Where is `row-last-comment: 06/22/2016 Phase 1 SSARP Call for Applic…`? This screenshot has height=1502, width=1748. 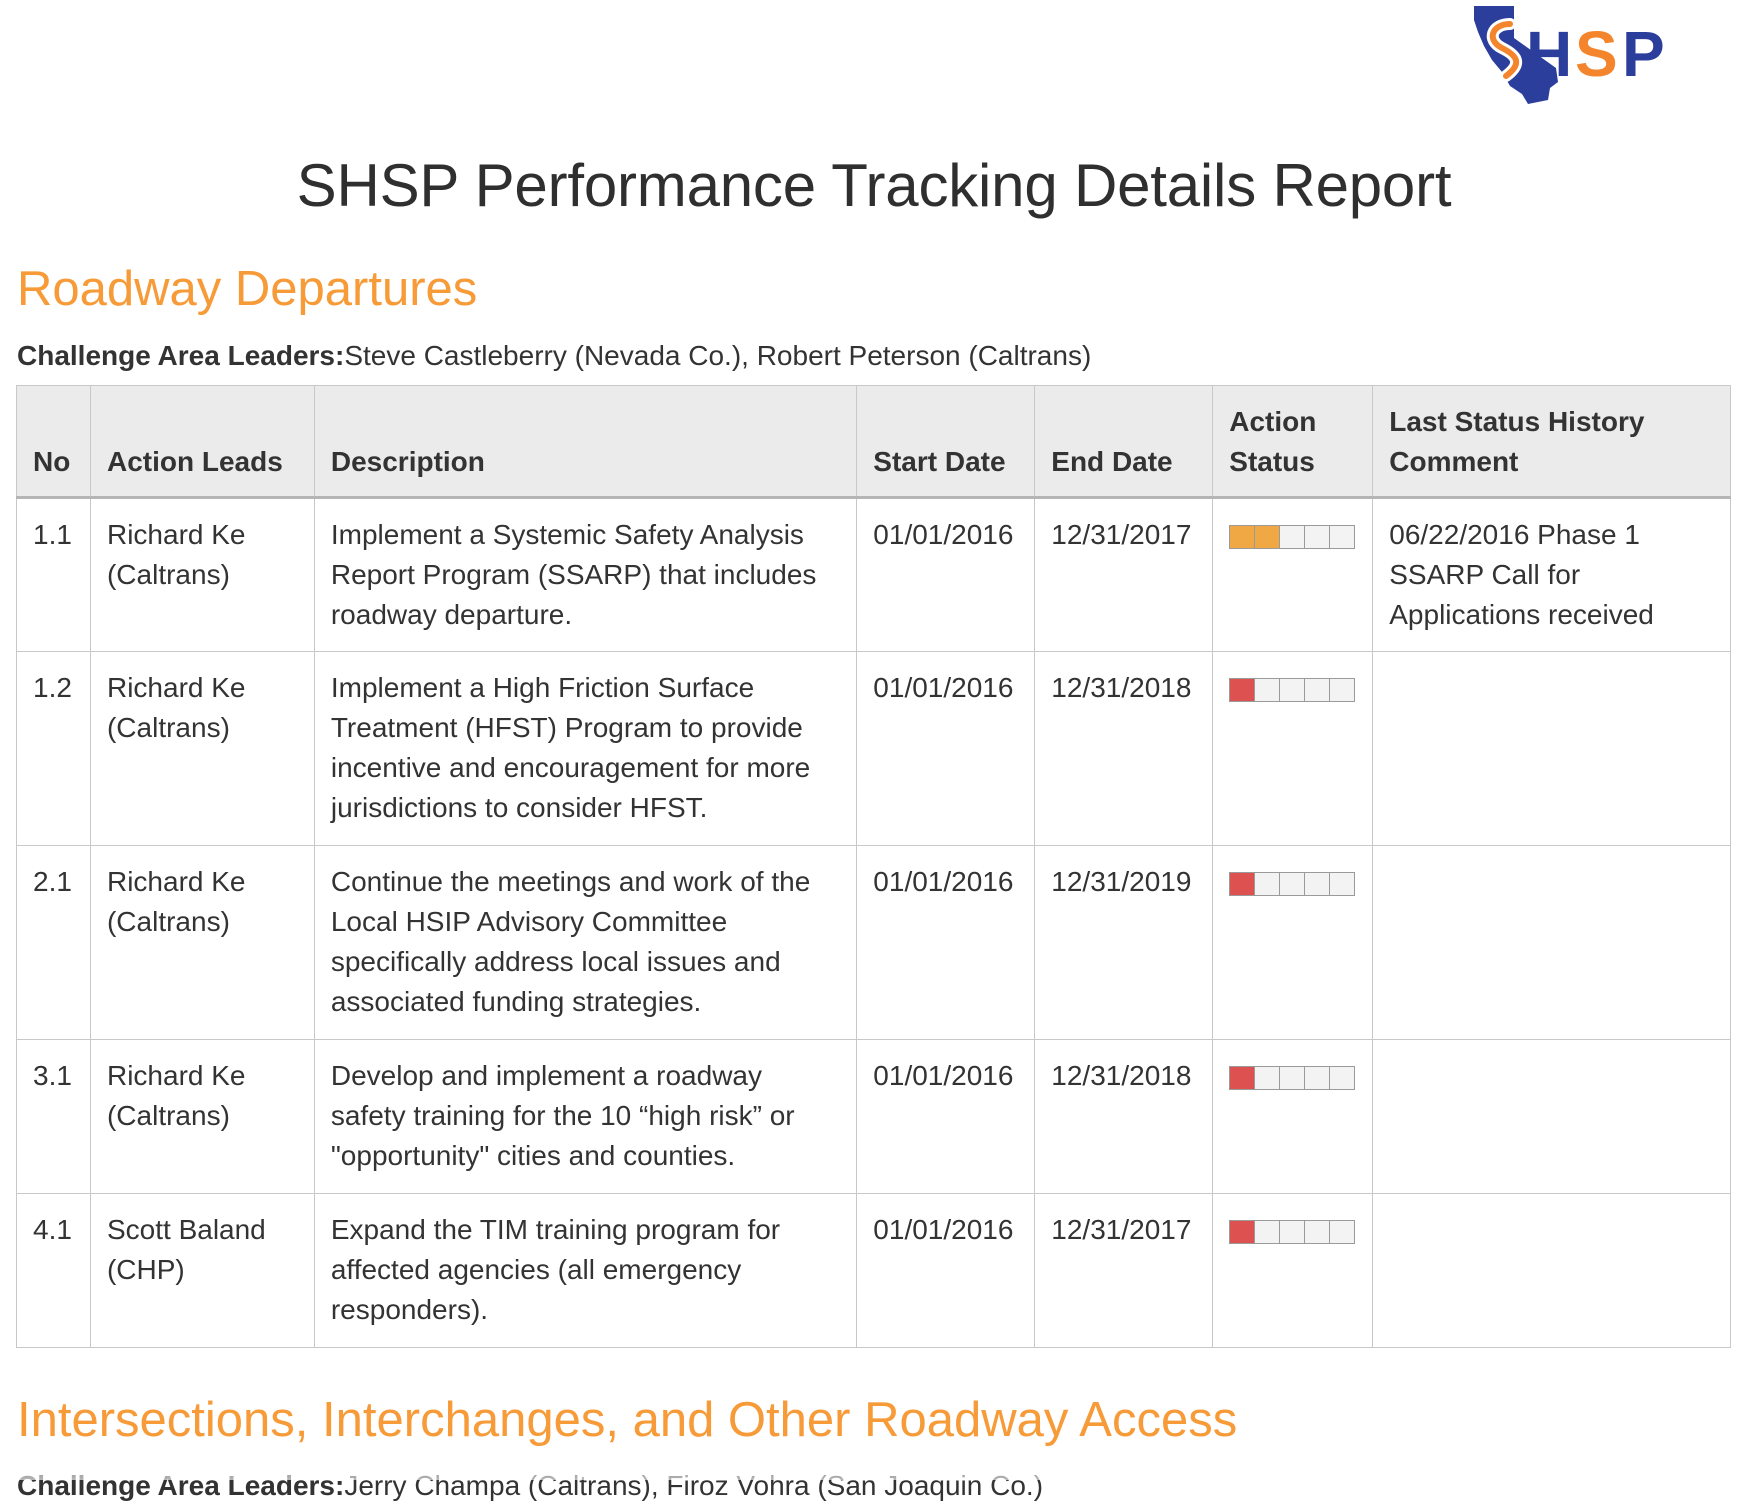 row-last-comment: 06/22/2016 Phase 1 SSARP Call for Applic… is located at coordinates (1551, 574).